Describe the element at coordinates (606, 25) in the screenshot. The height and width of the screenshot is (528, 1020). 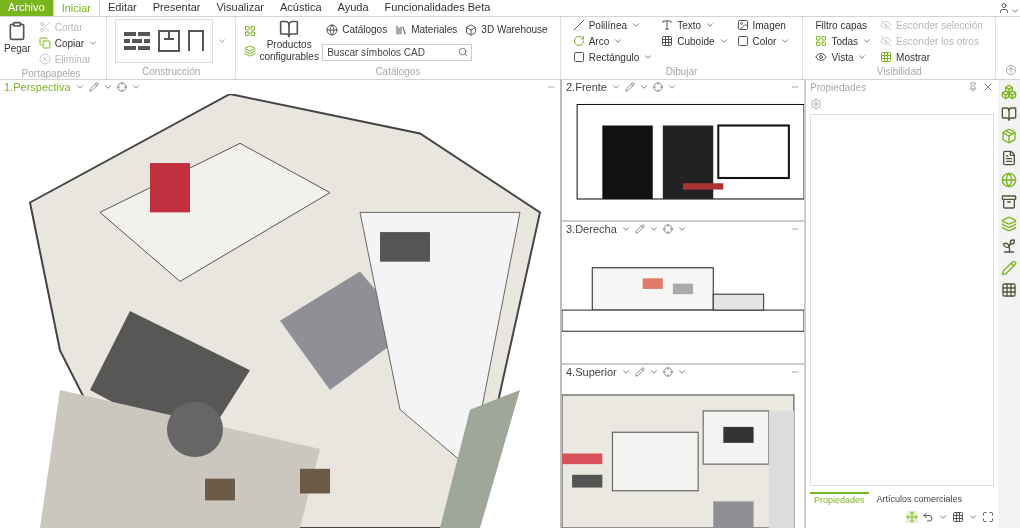
I see `ribbon-button: Polilínea` at that location.